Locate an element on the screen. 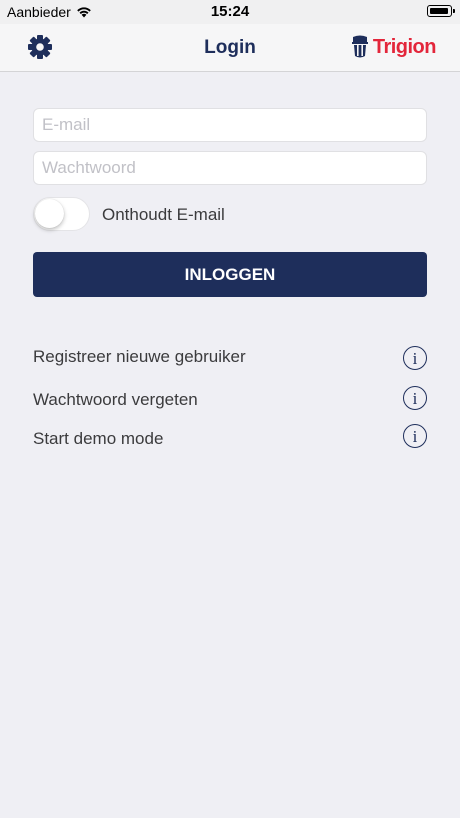  brand-name: Trigion is located at coordinates (404, 46).